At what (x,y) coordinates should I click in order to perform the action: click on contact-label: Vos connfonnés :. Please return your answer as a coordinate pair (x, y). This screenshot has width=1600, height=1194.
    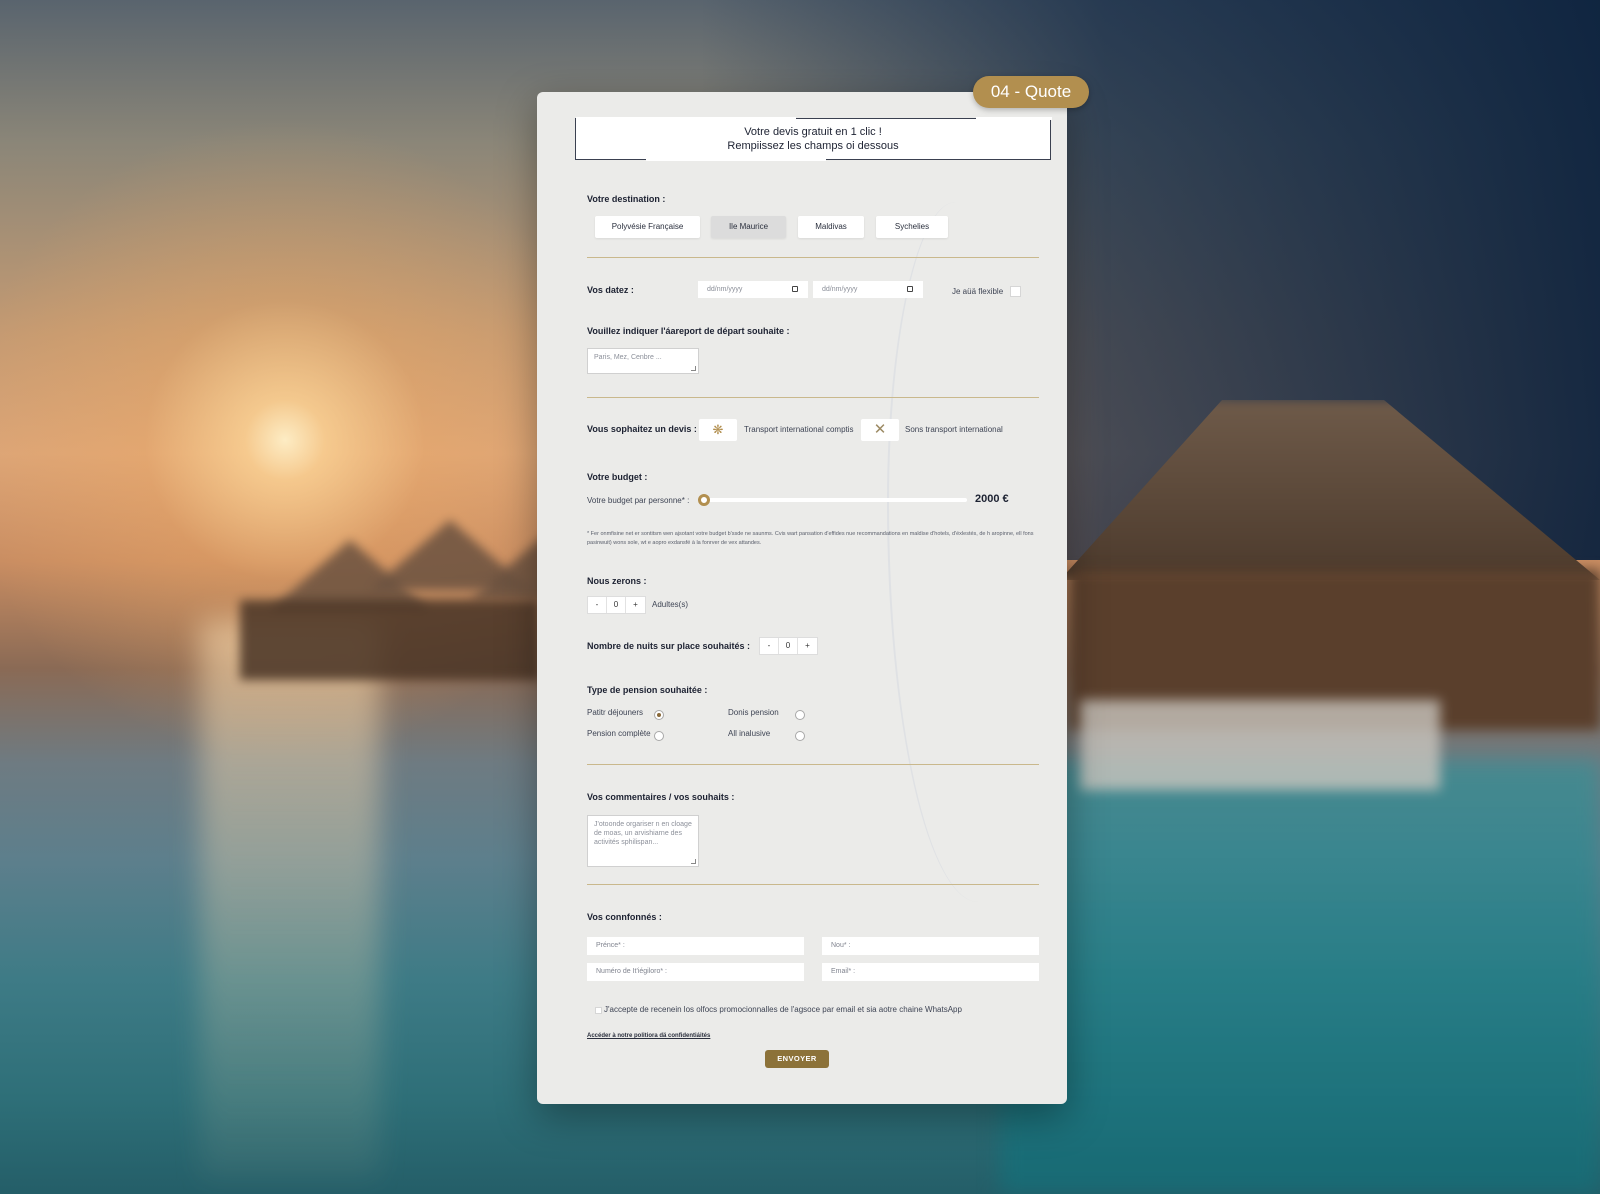
    Looking at the image, I should click on (624, 917).